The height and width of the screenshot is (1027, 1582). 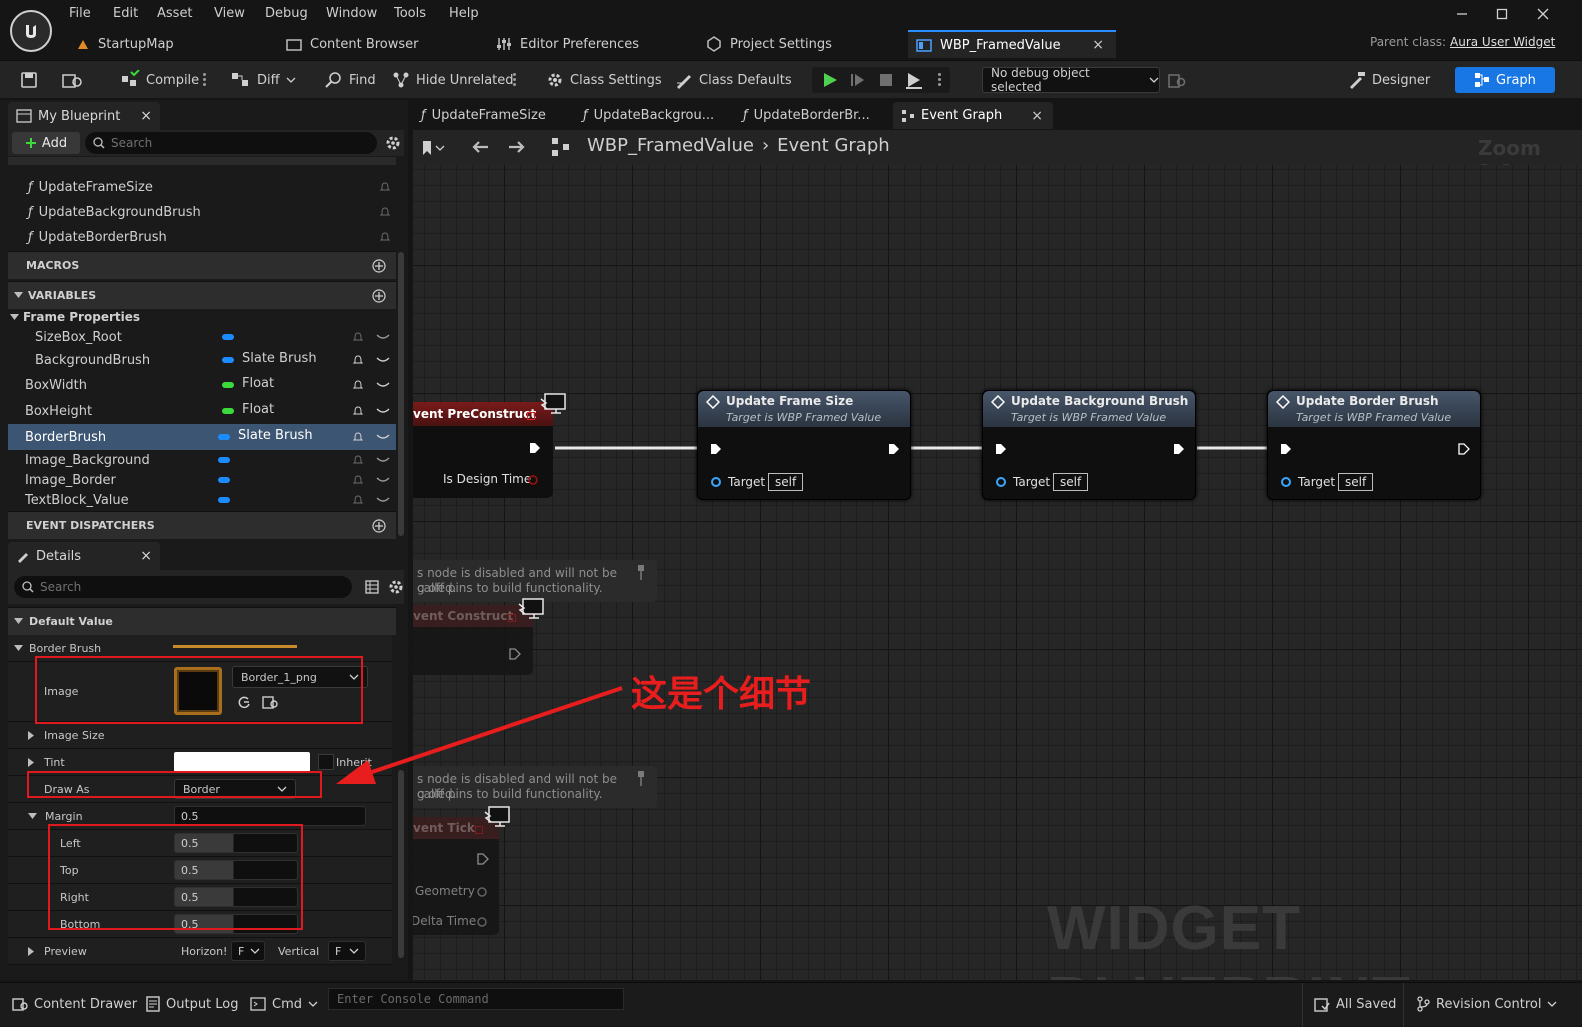 I want to click on menu-tools: Tools, so click(x=410, y=13).